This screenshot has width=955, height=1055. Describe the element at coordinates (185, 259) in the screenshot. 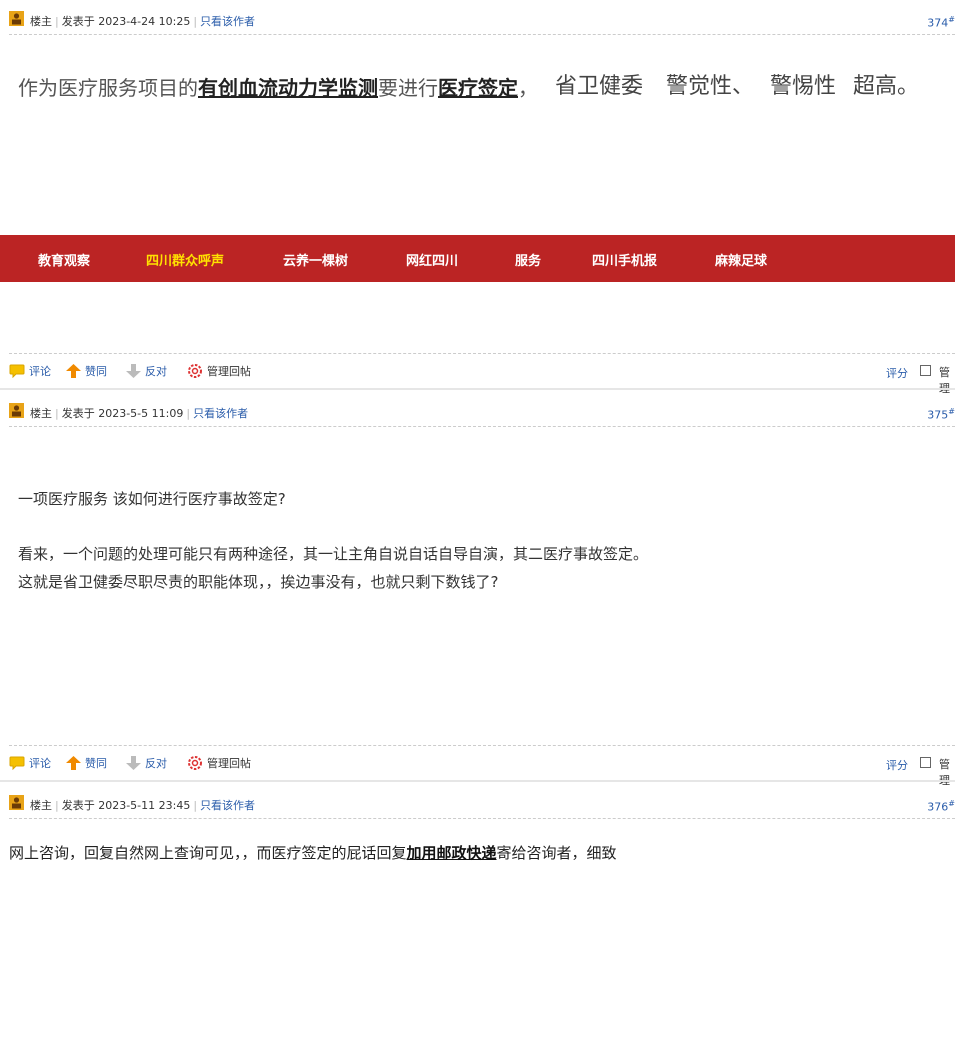

I see `nav-item-public-voice: 四川群众呼声` at that location.